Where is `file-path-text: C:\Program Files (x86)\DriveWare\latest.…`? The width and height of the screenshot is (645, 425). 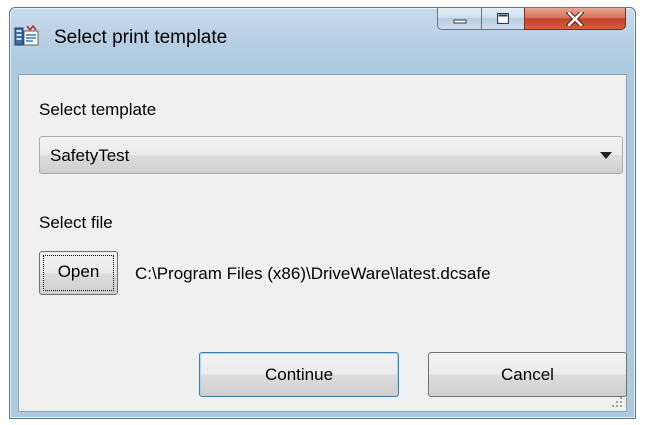 file-path-text: C:\Program Files (x86)\DriveWare\latest.… is located at coordinates (313, 273).